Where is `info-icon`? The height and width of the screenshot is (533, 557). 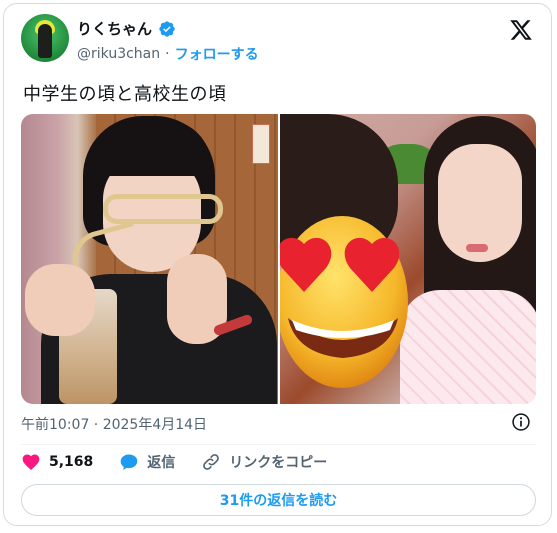
info-icon is located at coordinates (521, 422).